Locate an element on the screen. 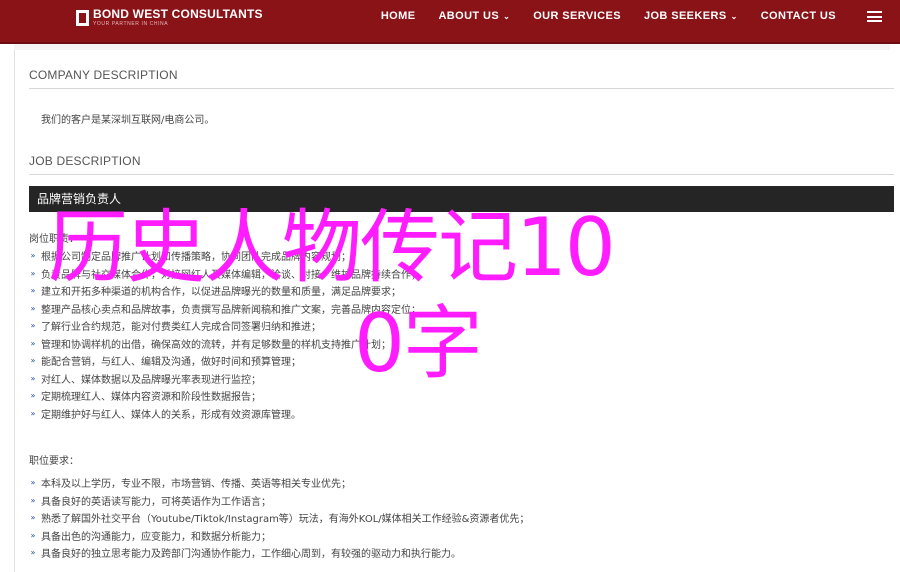  job-description-title: JOB DESCRIPTION is located at coordinates (85, 161).